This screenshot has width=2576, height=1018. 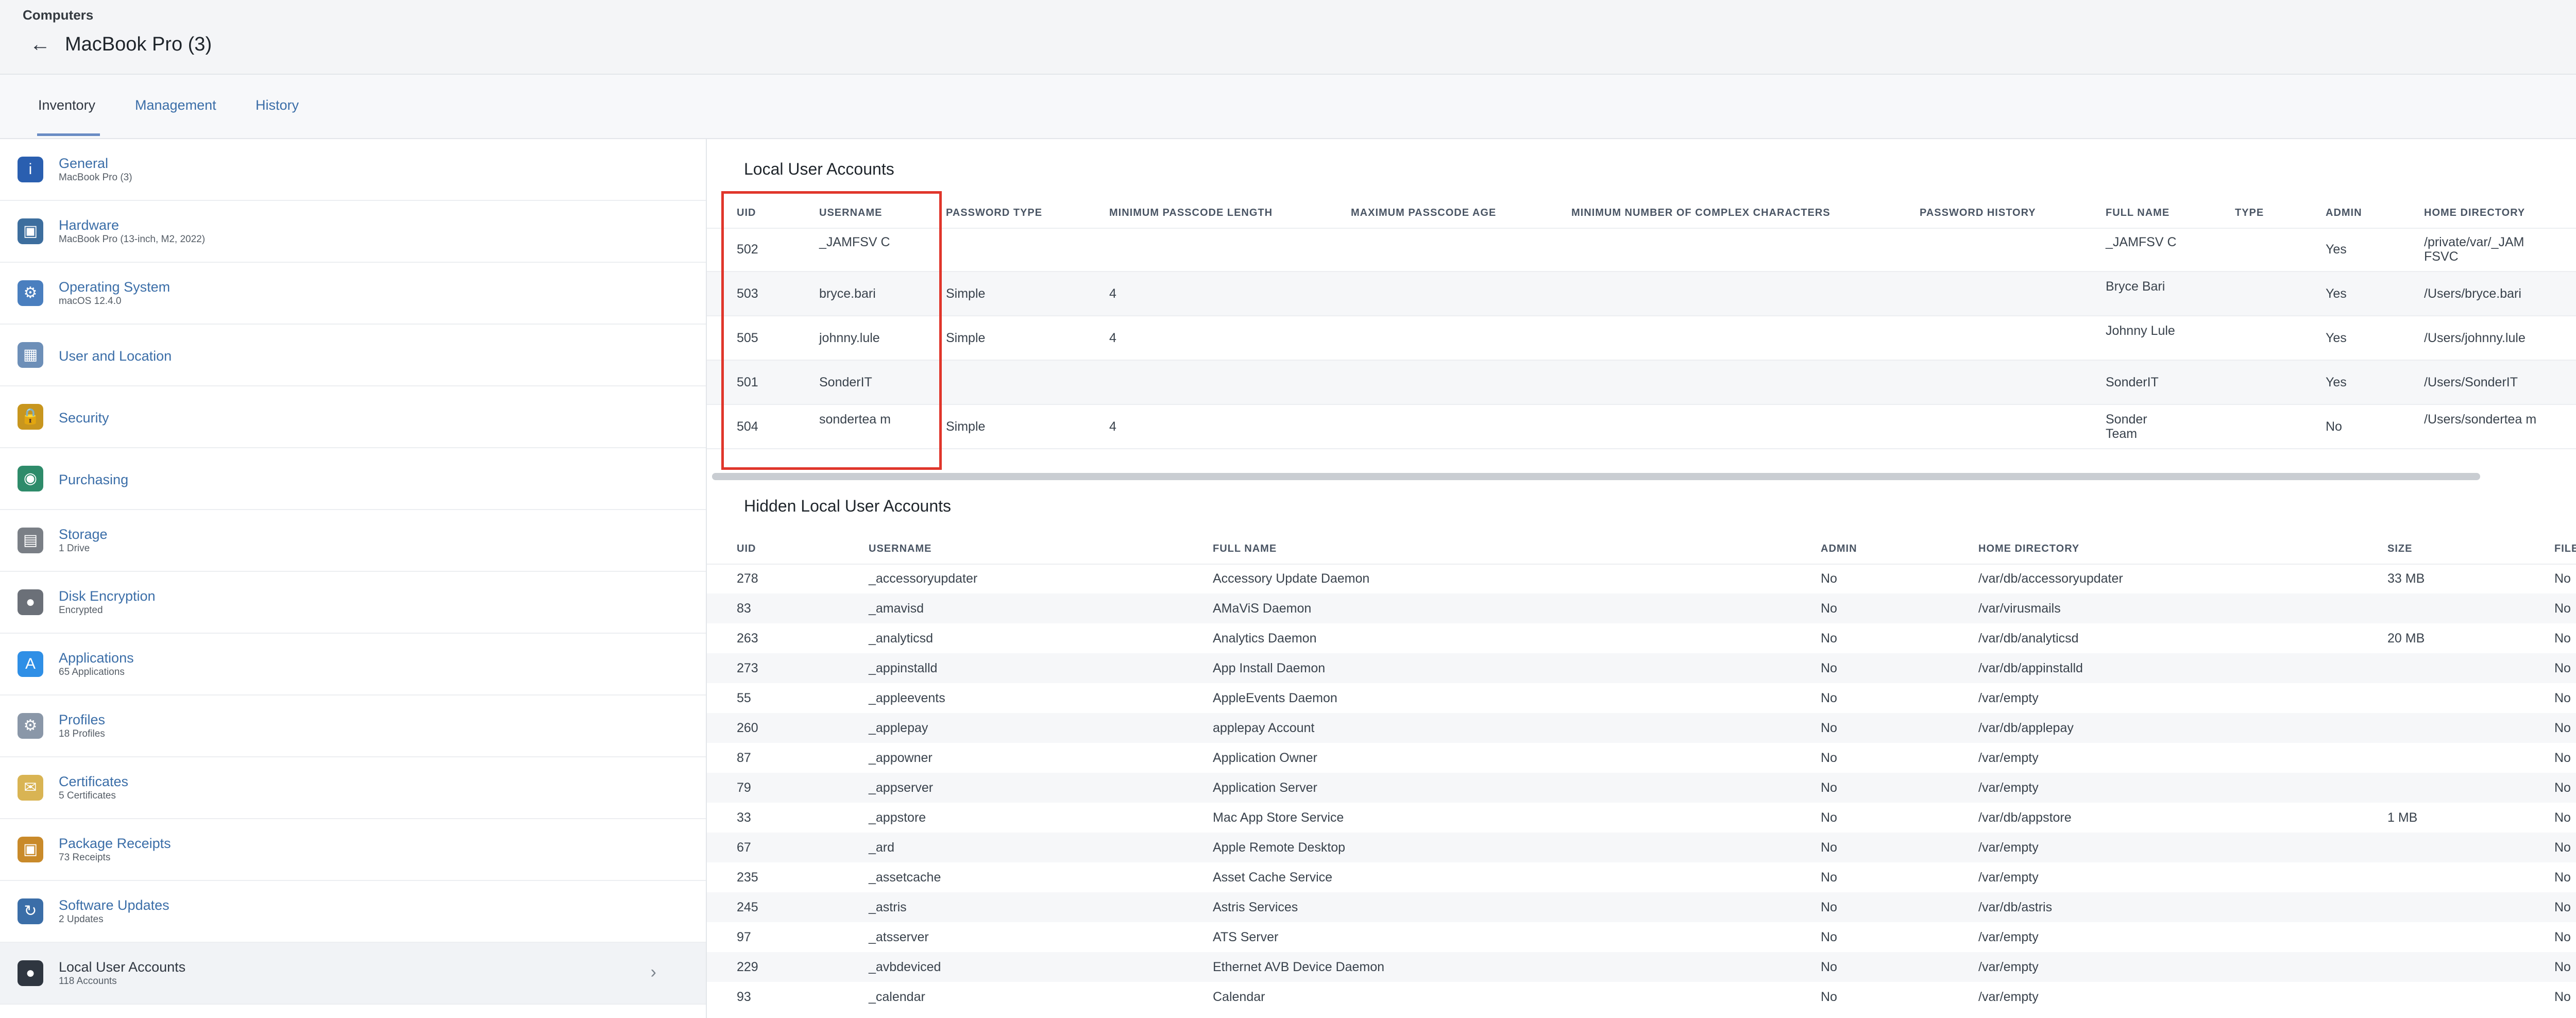 What do you see at coordinates (353, 726) in the screenshot?
I see `sidebar-item-profiles: ⚙ Profiles 18 Profiles` at bounding box center [353, 726].